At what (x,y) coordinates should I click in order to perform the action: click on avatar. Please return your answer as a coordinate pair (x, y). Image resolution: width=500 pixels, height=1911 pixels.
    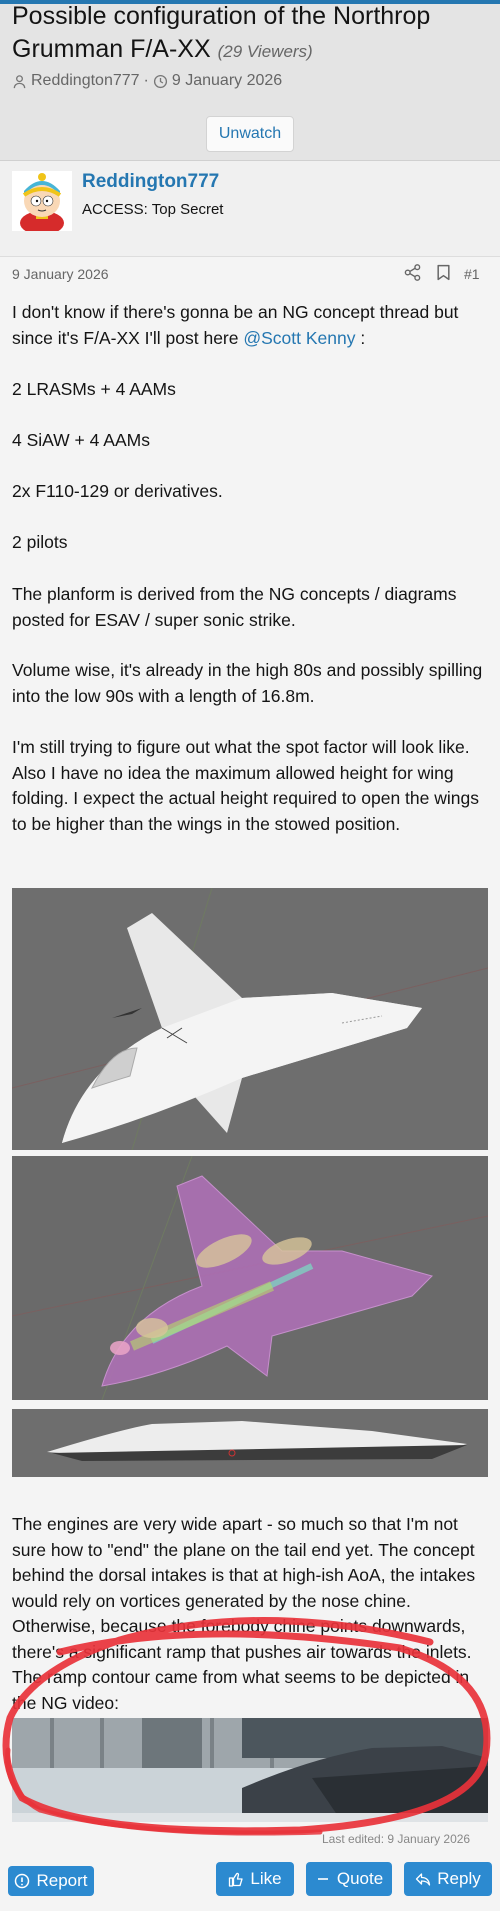
    Looking at the image, I should click on (42, 201).